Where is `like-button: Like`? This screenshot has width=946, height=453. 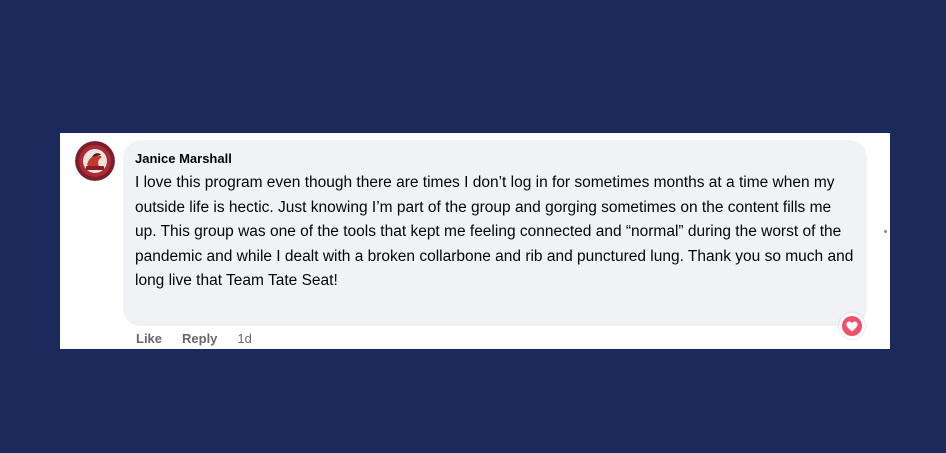 like-button: Like is located at coordinates (149, 338).